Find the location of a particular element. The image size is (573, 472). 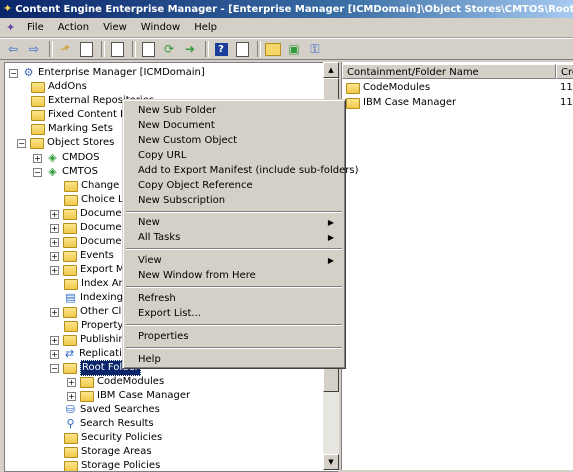

up-folder-icon: ⬏ is located at coordinates (65, 49).